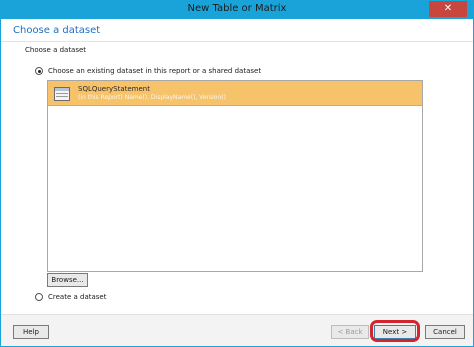  Describe the element at coordinates (395, 331) in the screenshot. I see `next-button-highlight` at that location.